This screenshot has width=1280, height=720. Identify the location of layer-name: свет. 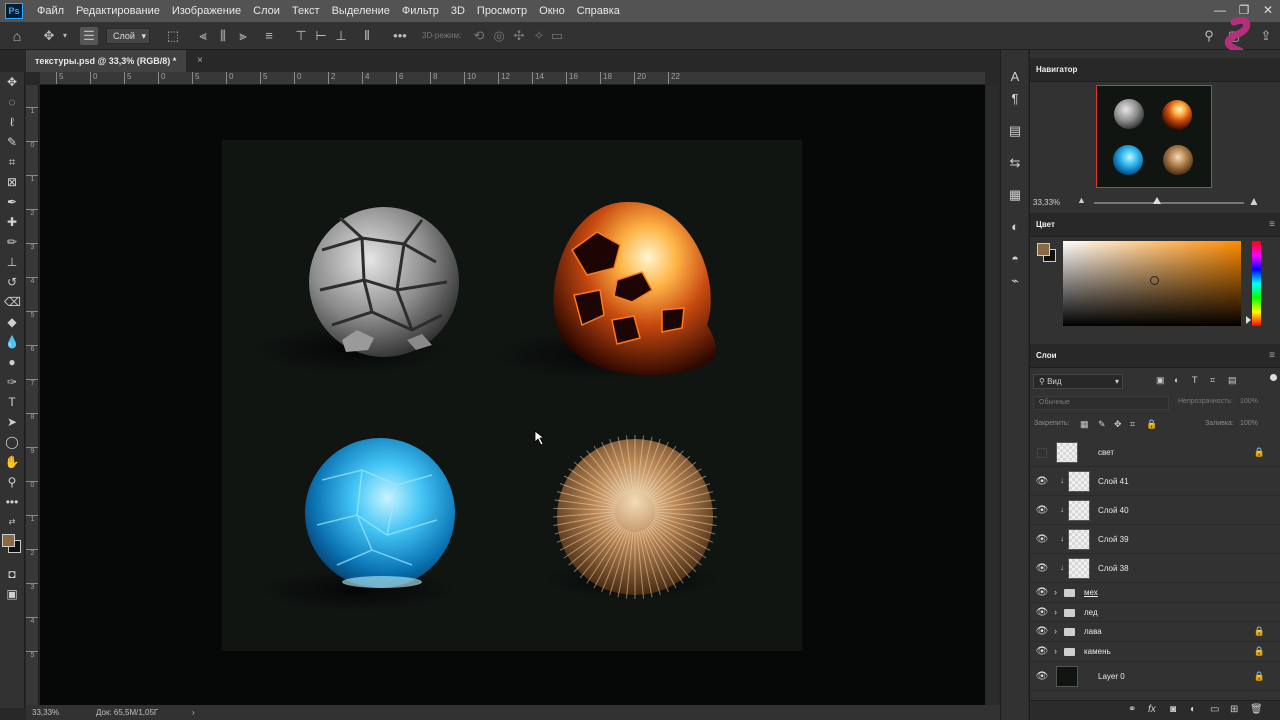
(1106, 452).